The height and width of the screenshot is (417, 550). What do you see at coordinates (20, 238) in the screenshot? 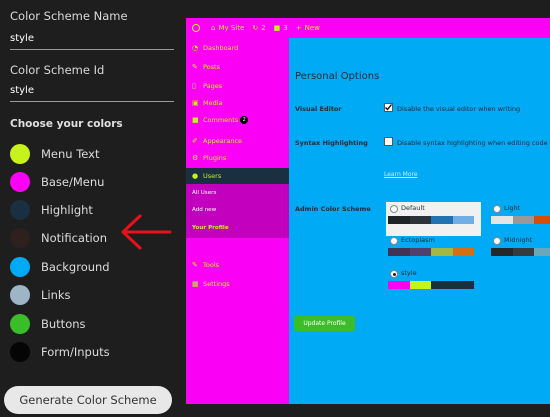
I see `notification-swatch` at bounding box center [20, 238].